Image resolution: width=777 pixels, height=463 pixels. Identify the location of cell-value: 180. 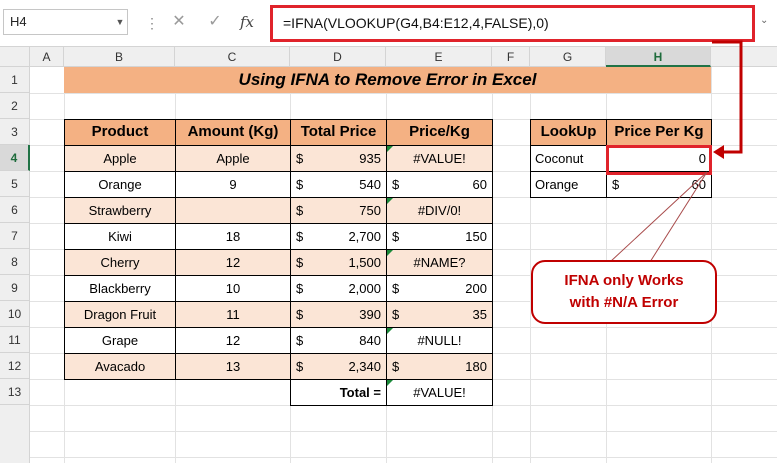
(476, 366).